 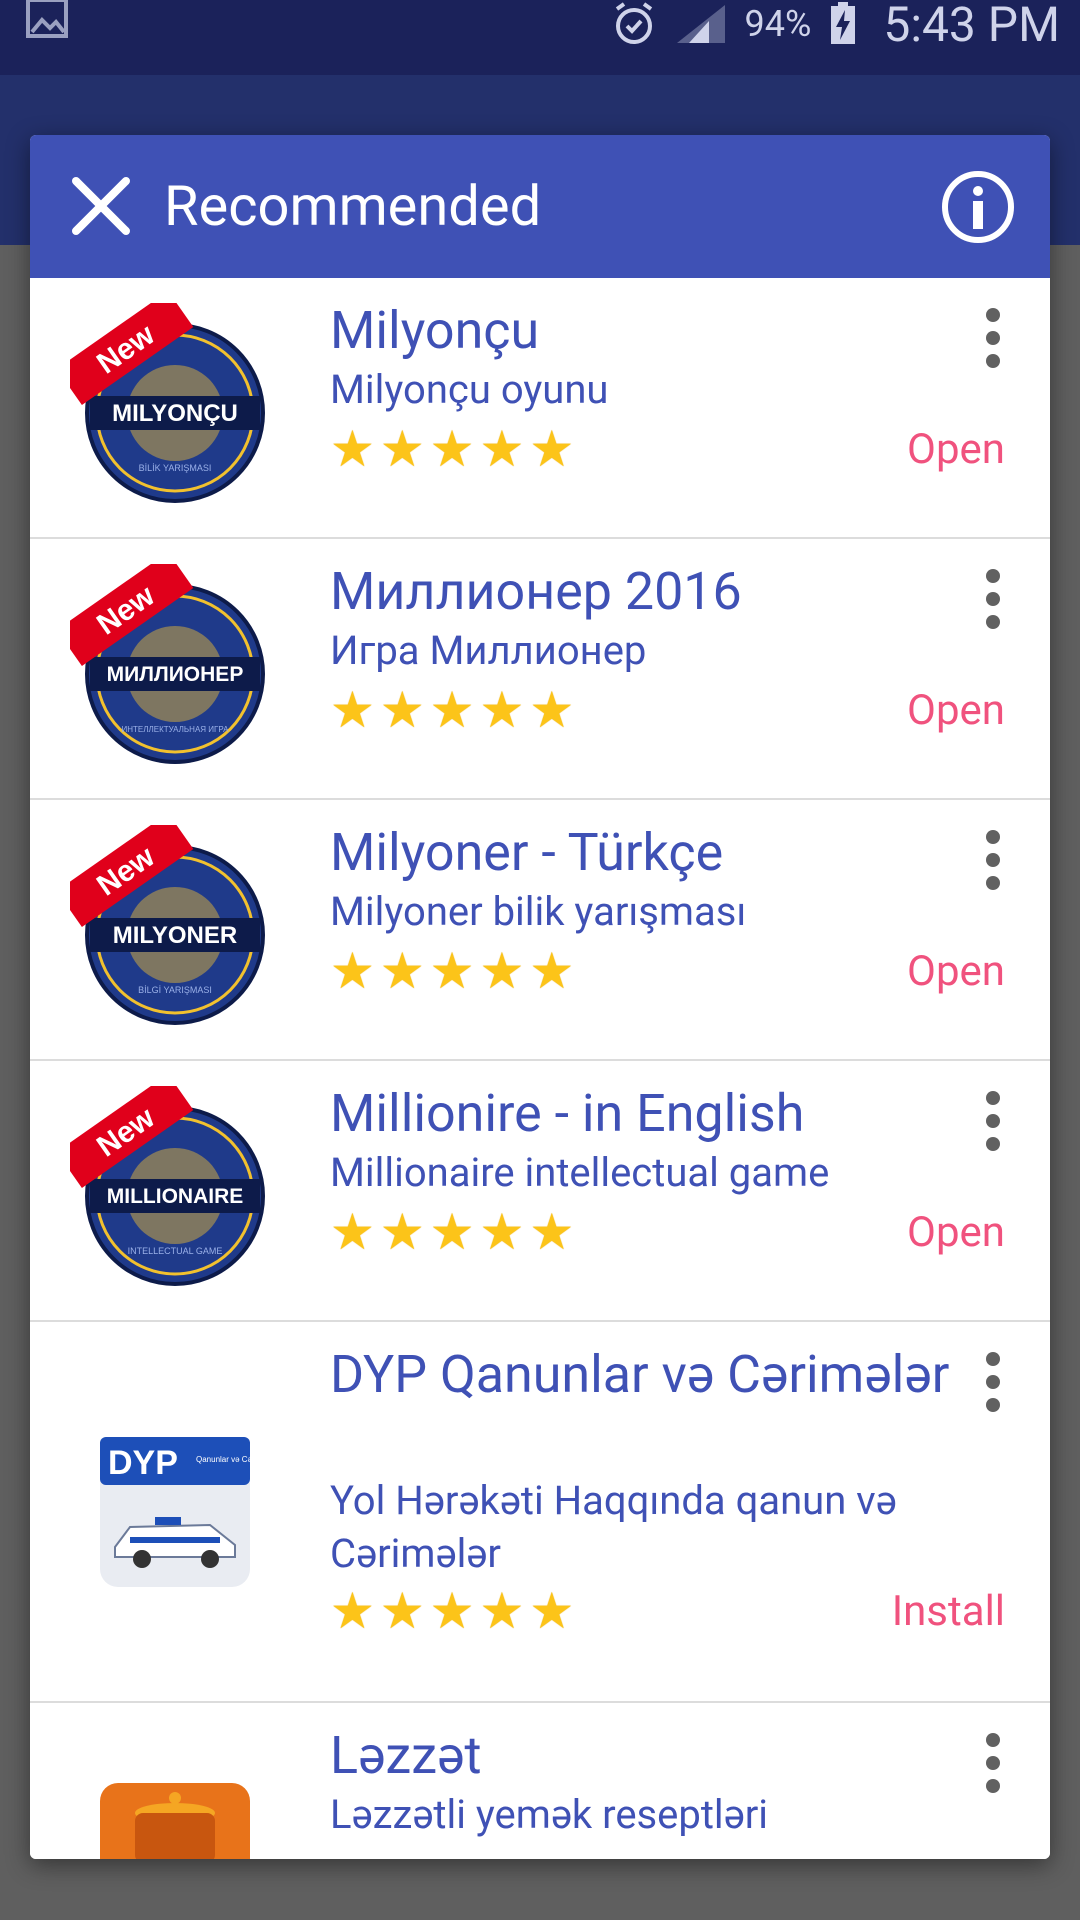 What do you see at coordinates (175, 1251) in the screenshot?
I see `logo-subtext: INTELLECTUAL GAME` at bounding box center [175, 1251].